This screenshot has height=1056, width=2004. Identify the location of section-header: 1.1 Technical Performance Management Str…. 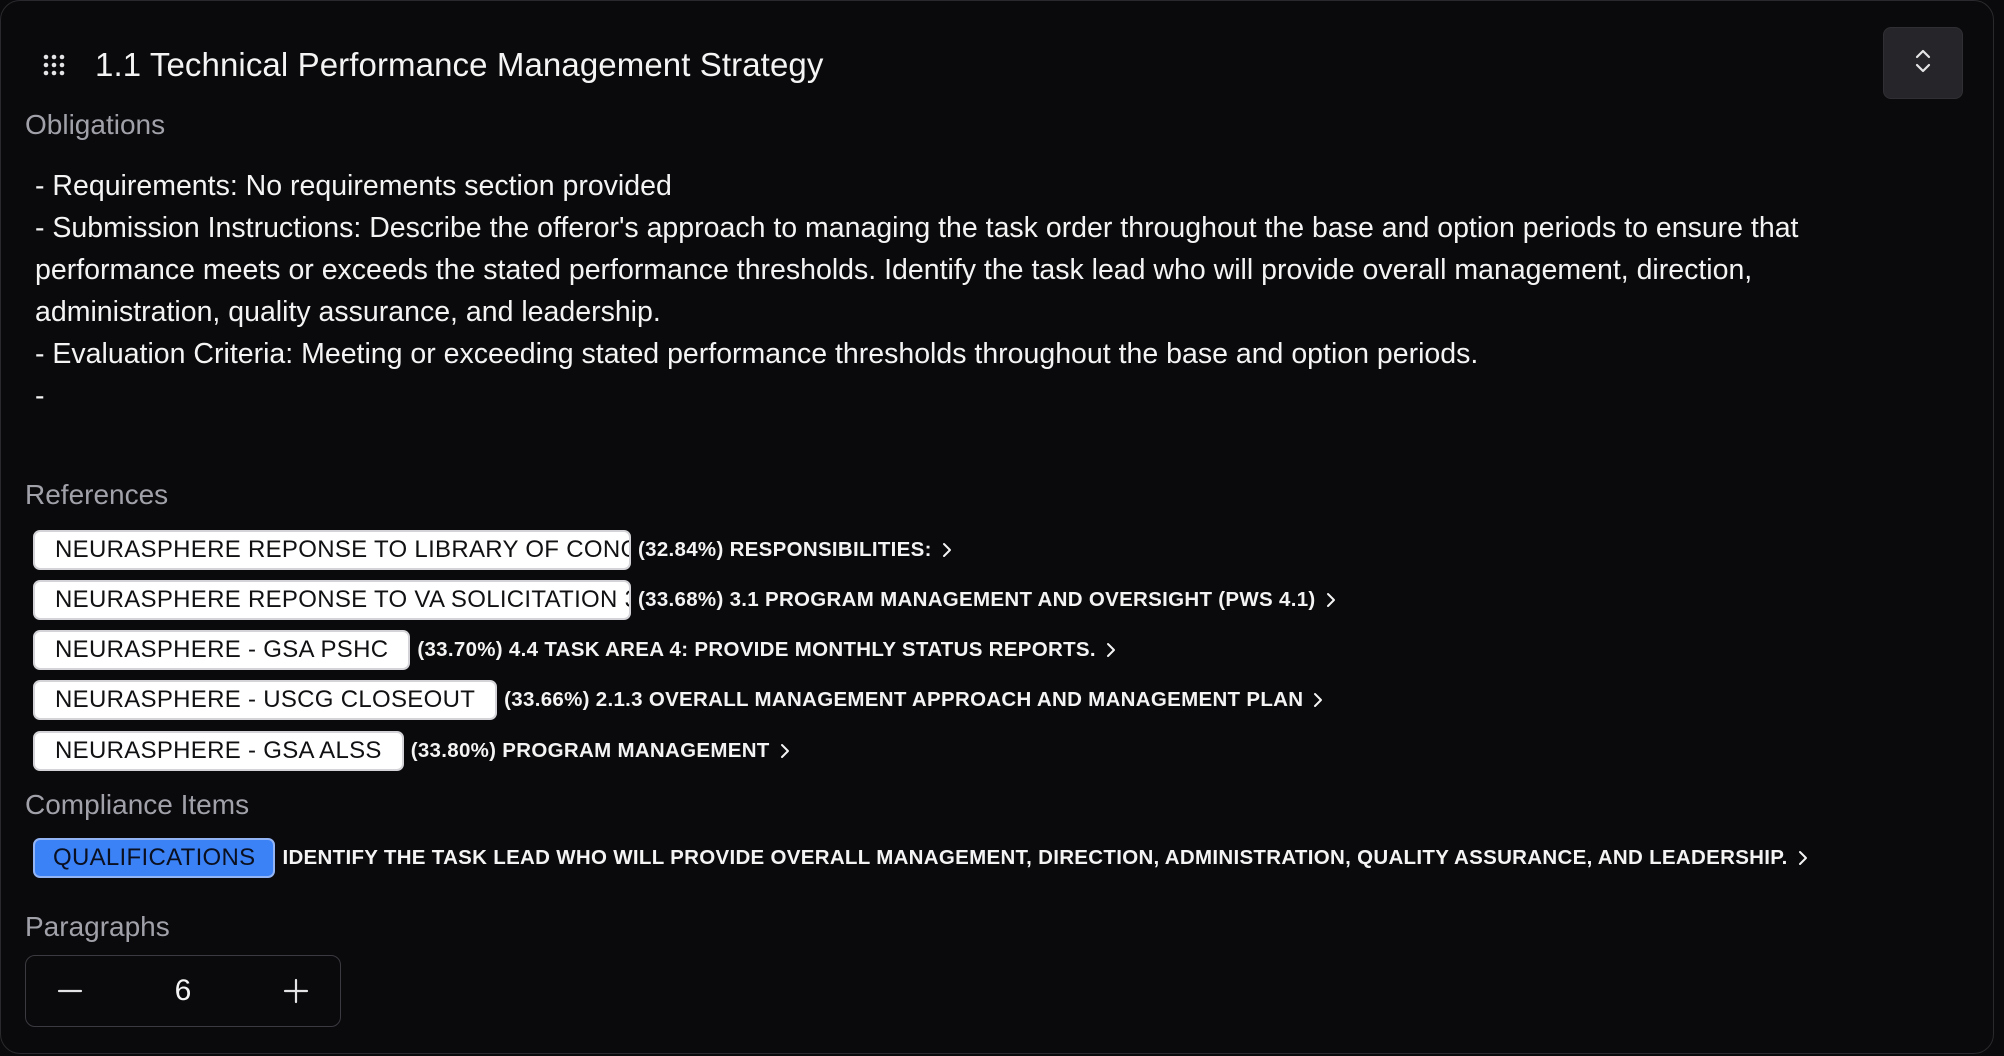
(431, 65).